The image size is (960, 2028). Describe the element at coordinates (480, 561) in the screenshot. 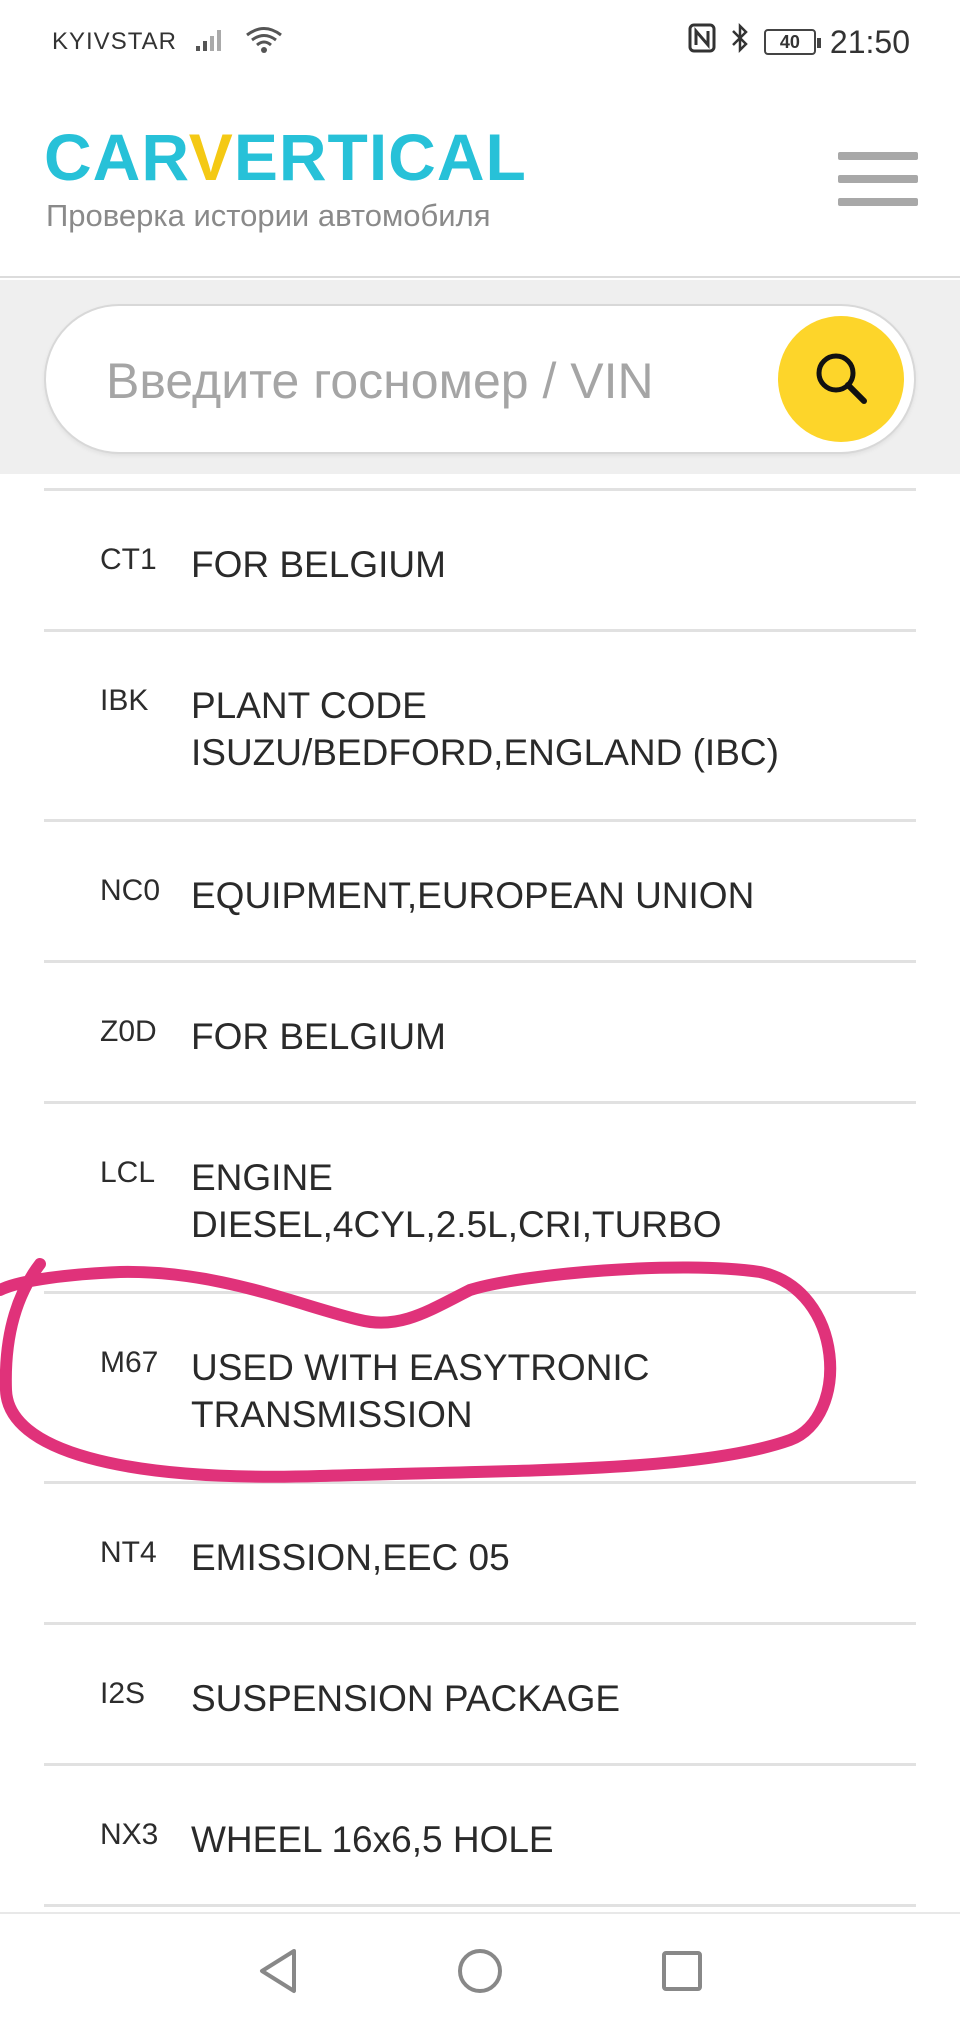

I see `list-item: CT1 FOR BELGIUM` at that location.